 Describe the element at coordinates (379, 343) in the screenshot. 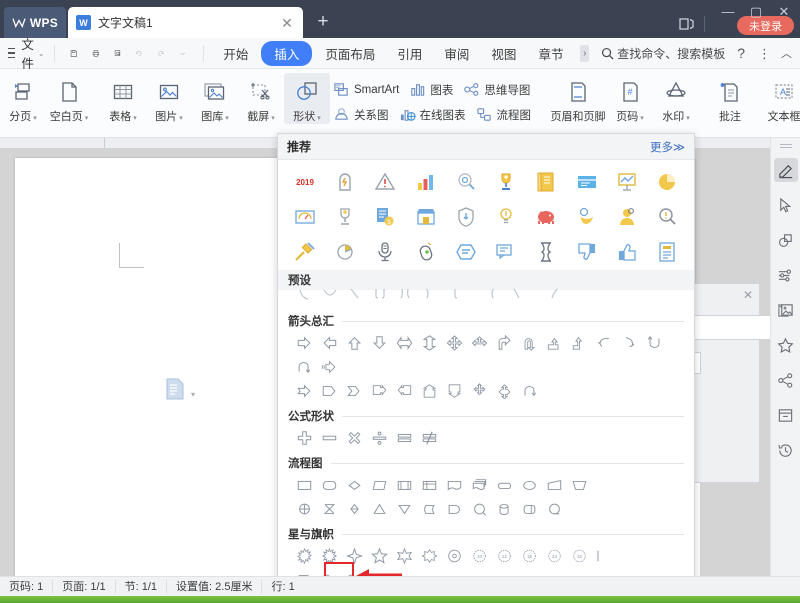

I see `shape-arrow-down` at that location.